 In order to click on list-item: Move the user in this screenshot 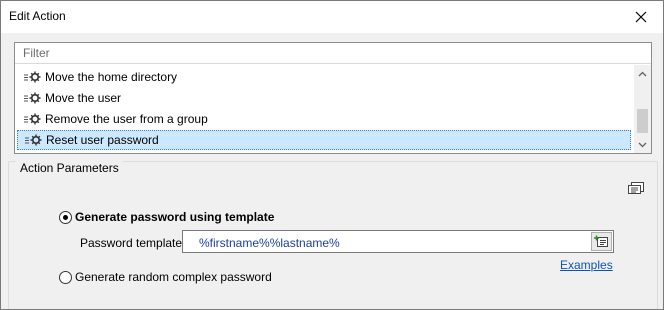, I will do `click(324, 98)`.